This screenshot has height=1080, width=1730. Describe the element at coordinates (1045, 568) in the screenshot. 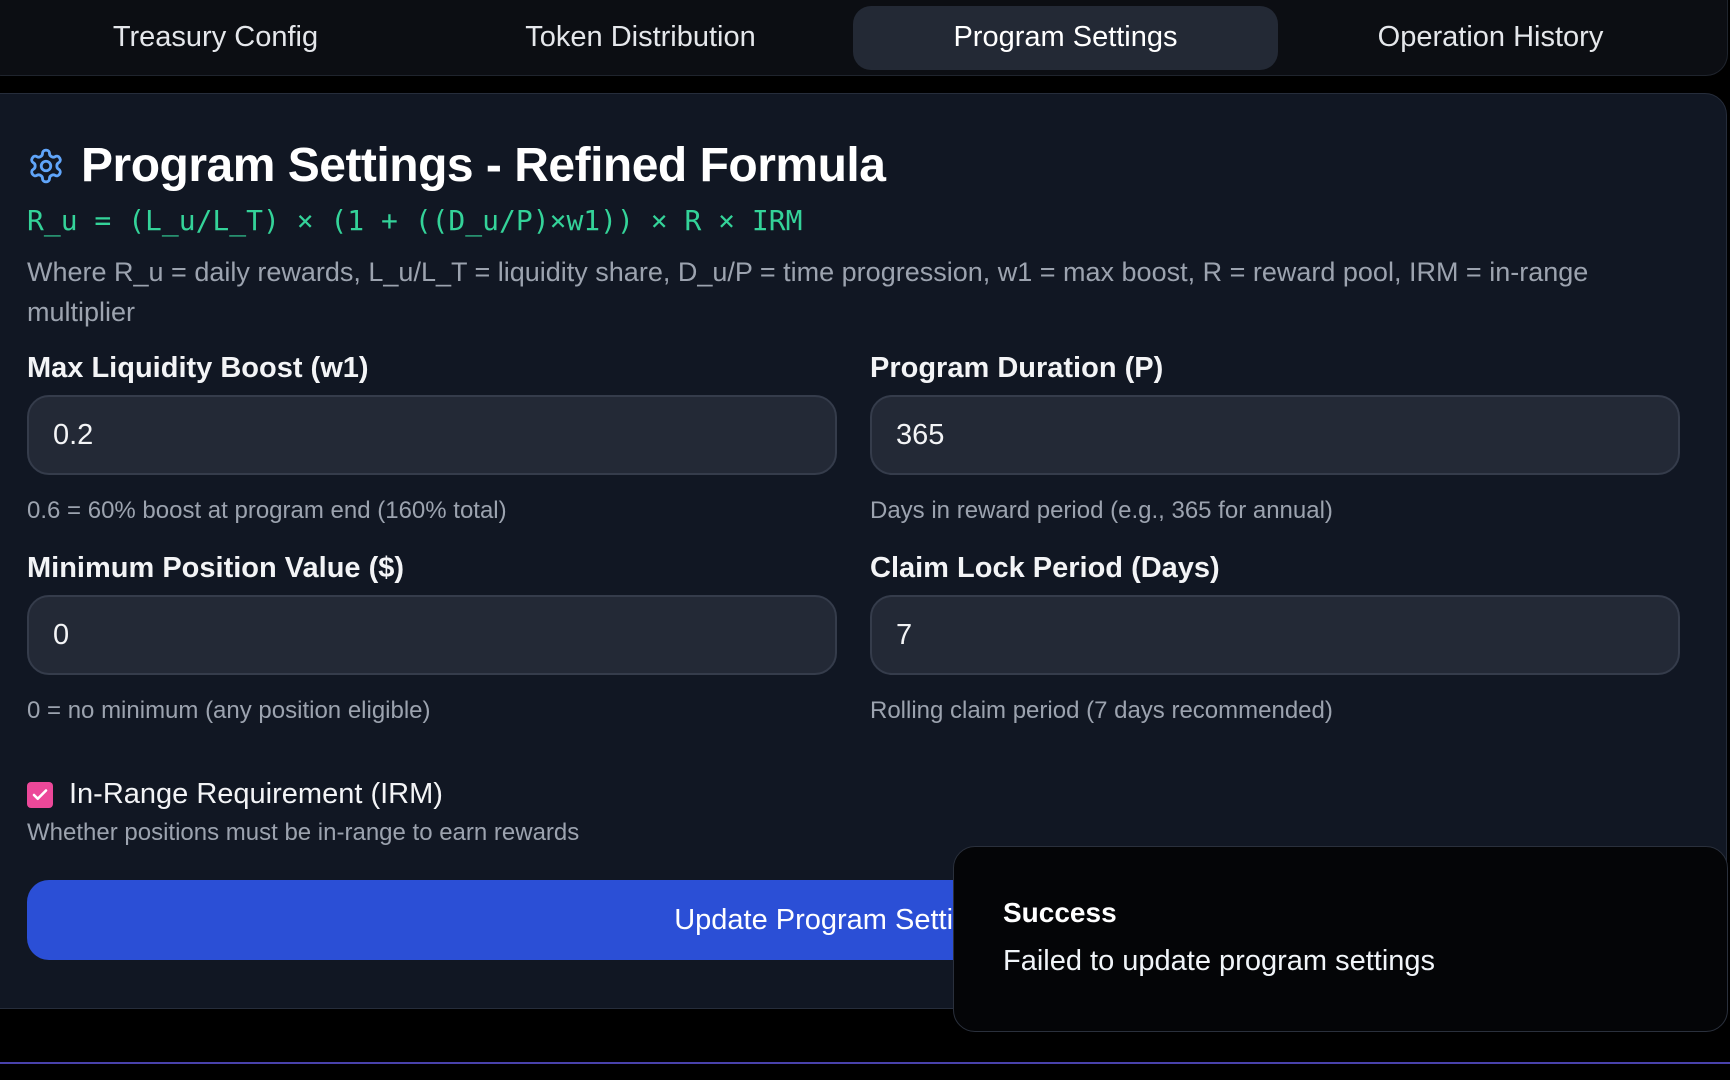

I see `claim-lock-label: Claim Lock Period (Days)` at that location.